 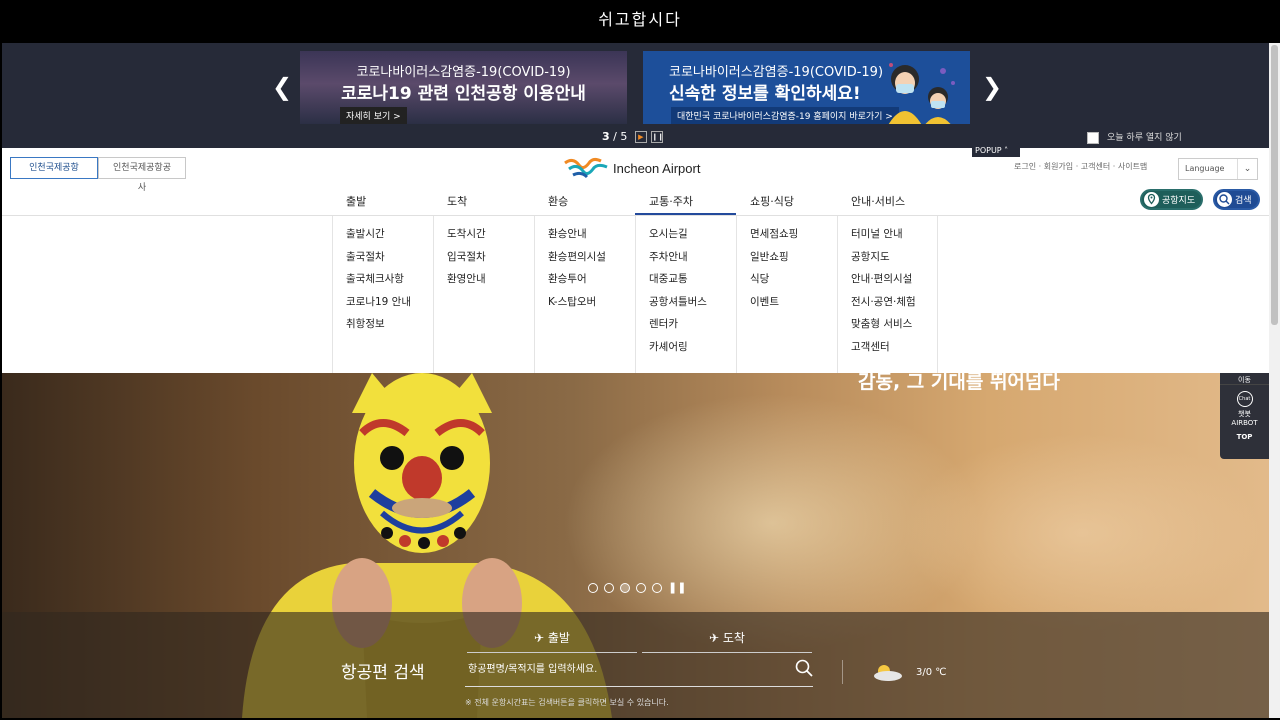 I want to click on slide-dot-active, so click(x=625, y=587).